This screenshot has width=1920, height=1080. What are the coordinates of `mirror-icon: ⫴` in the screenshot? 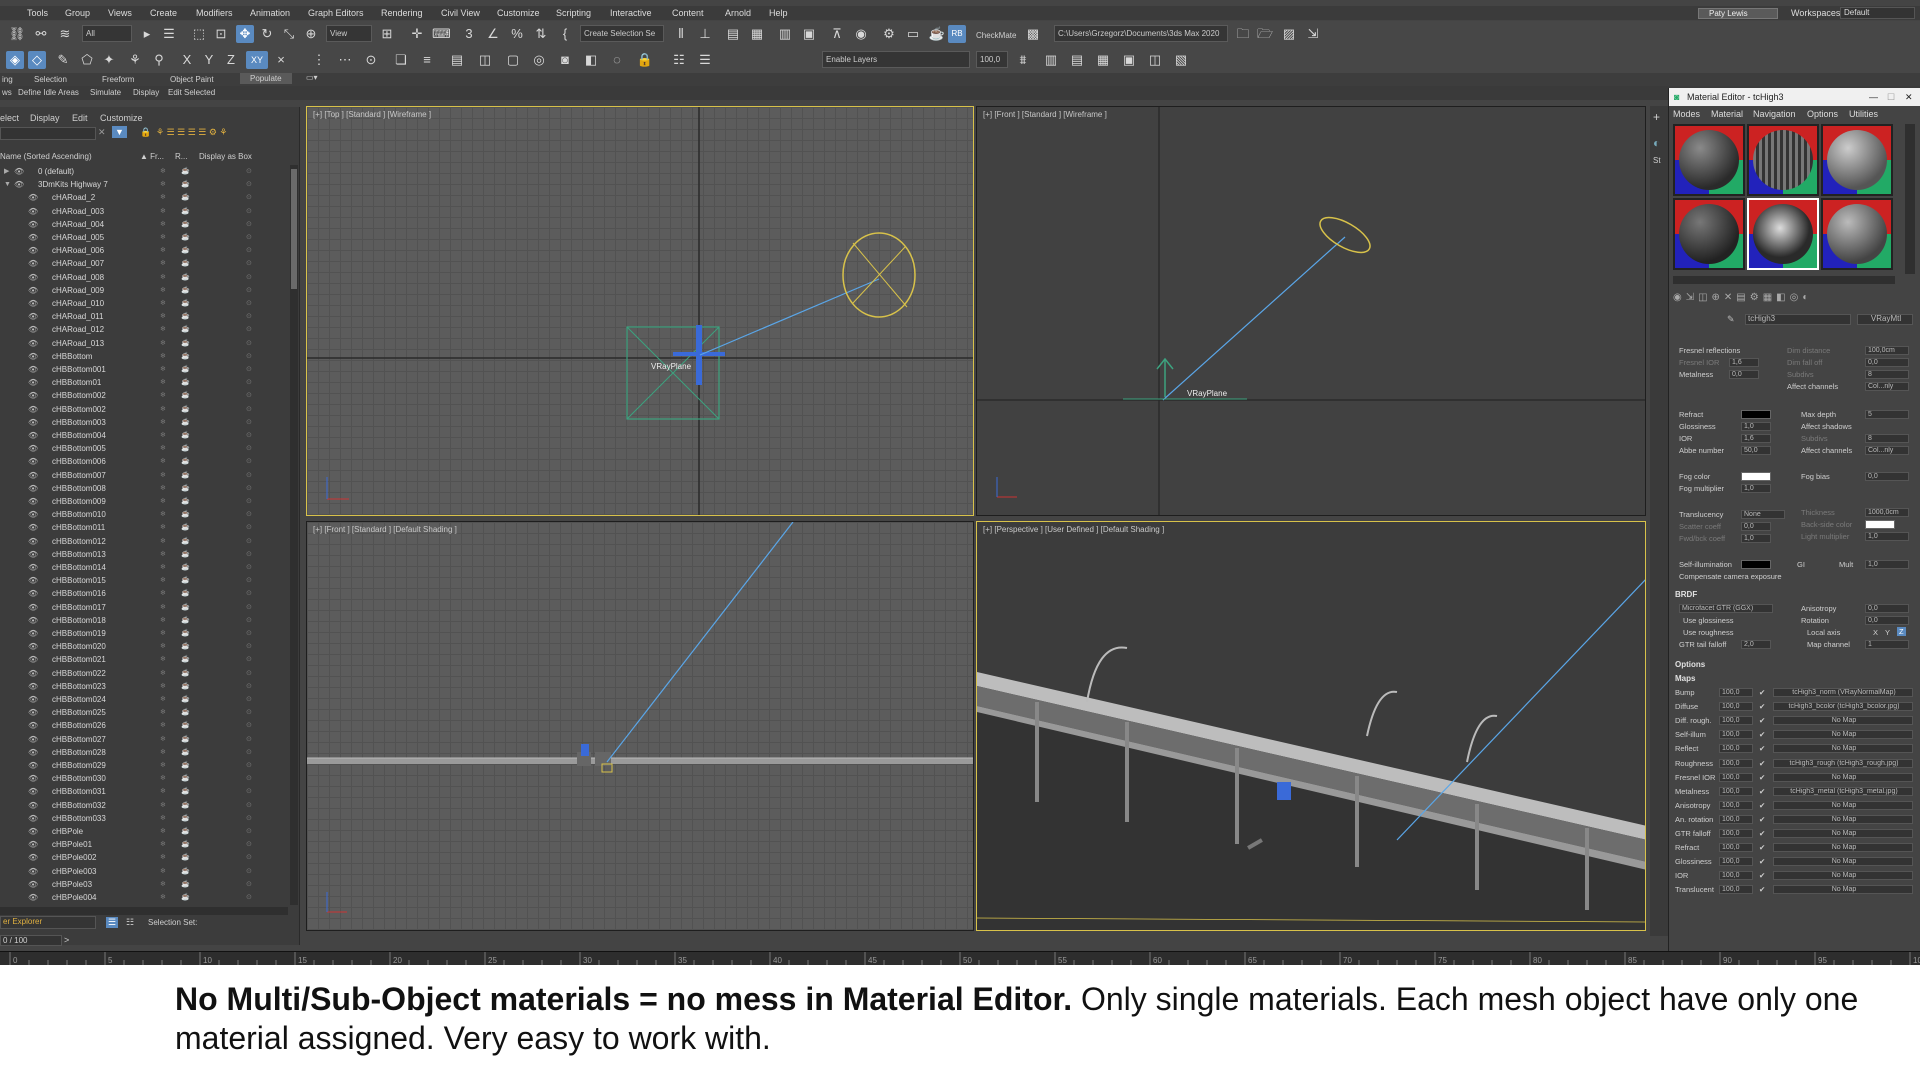 It's located at (681, 34).